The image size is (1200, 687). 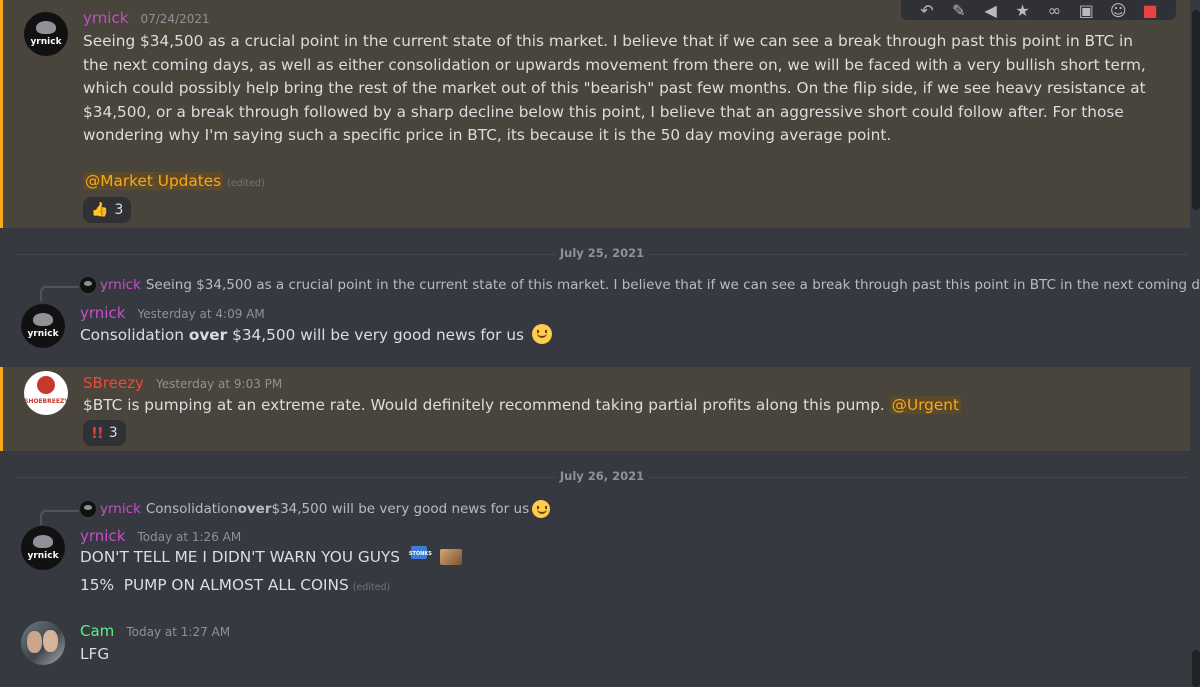 What do you see at coordinates (201, 314) in the screenshot?
I see `timestamp: Yesterday at 4:09 AM` at bounding box center [201, 314].